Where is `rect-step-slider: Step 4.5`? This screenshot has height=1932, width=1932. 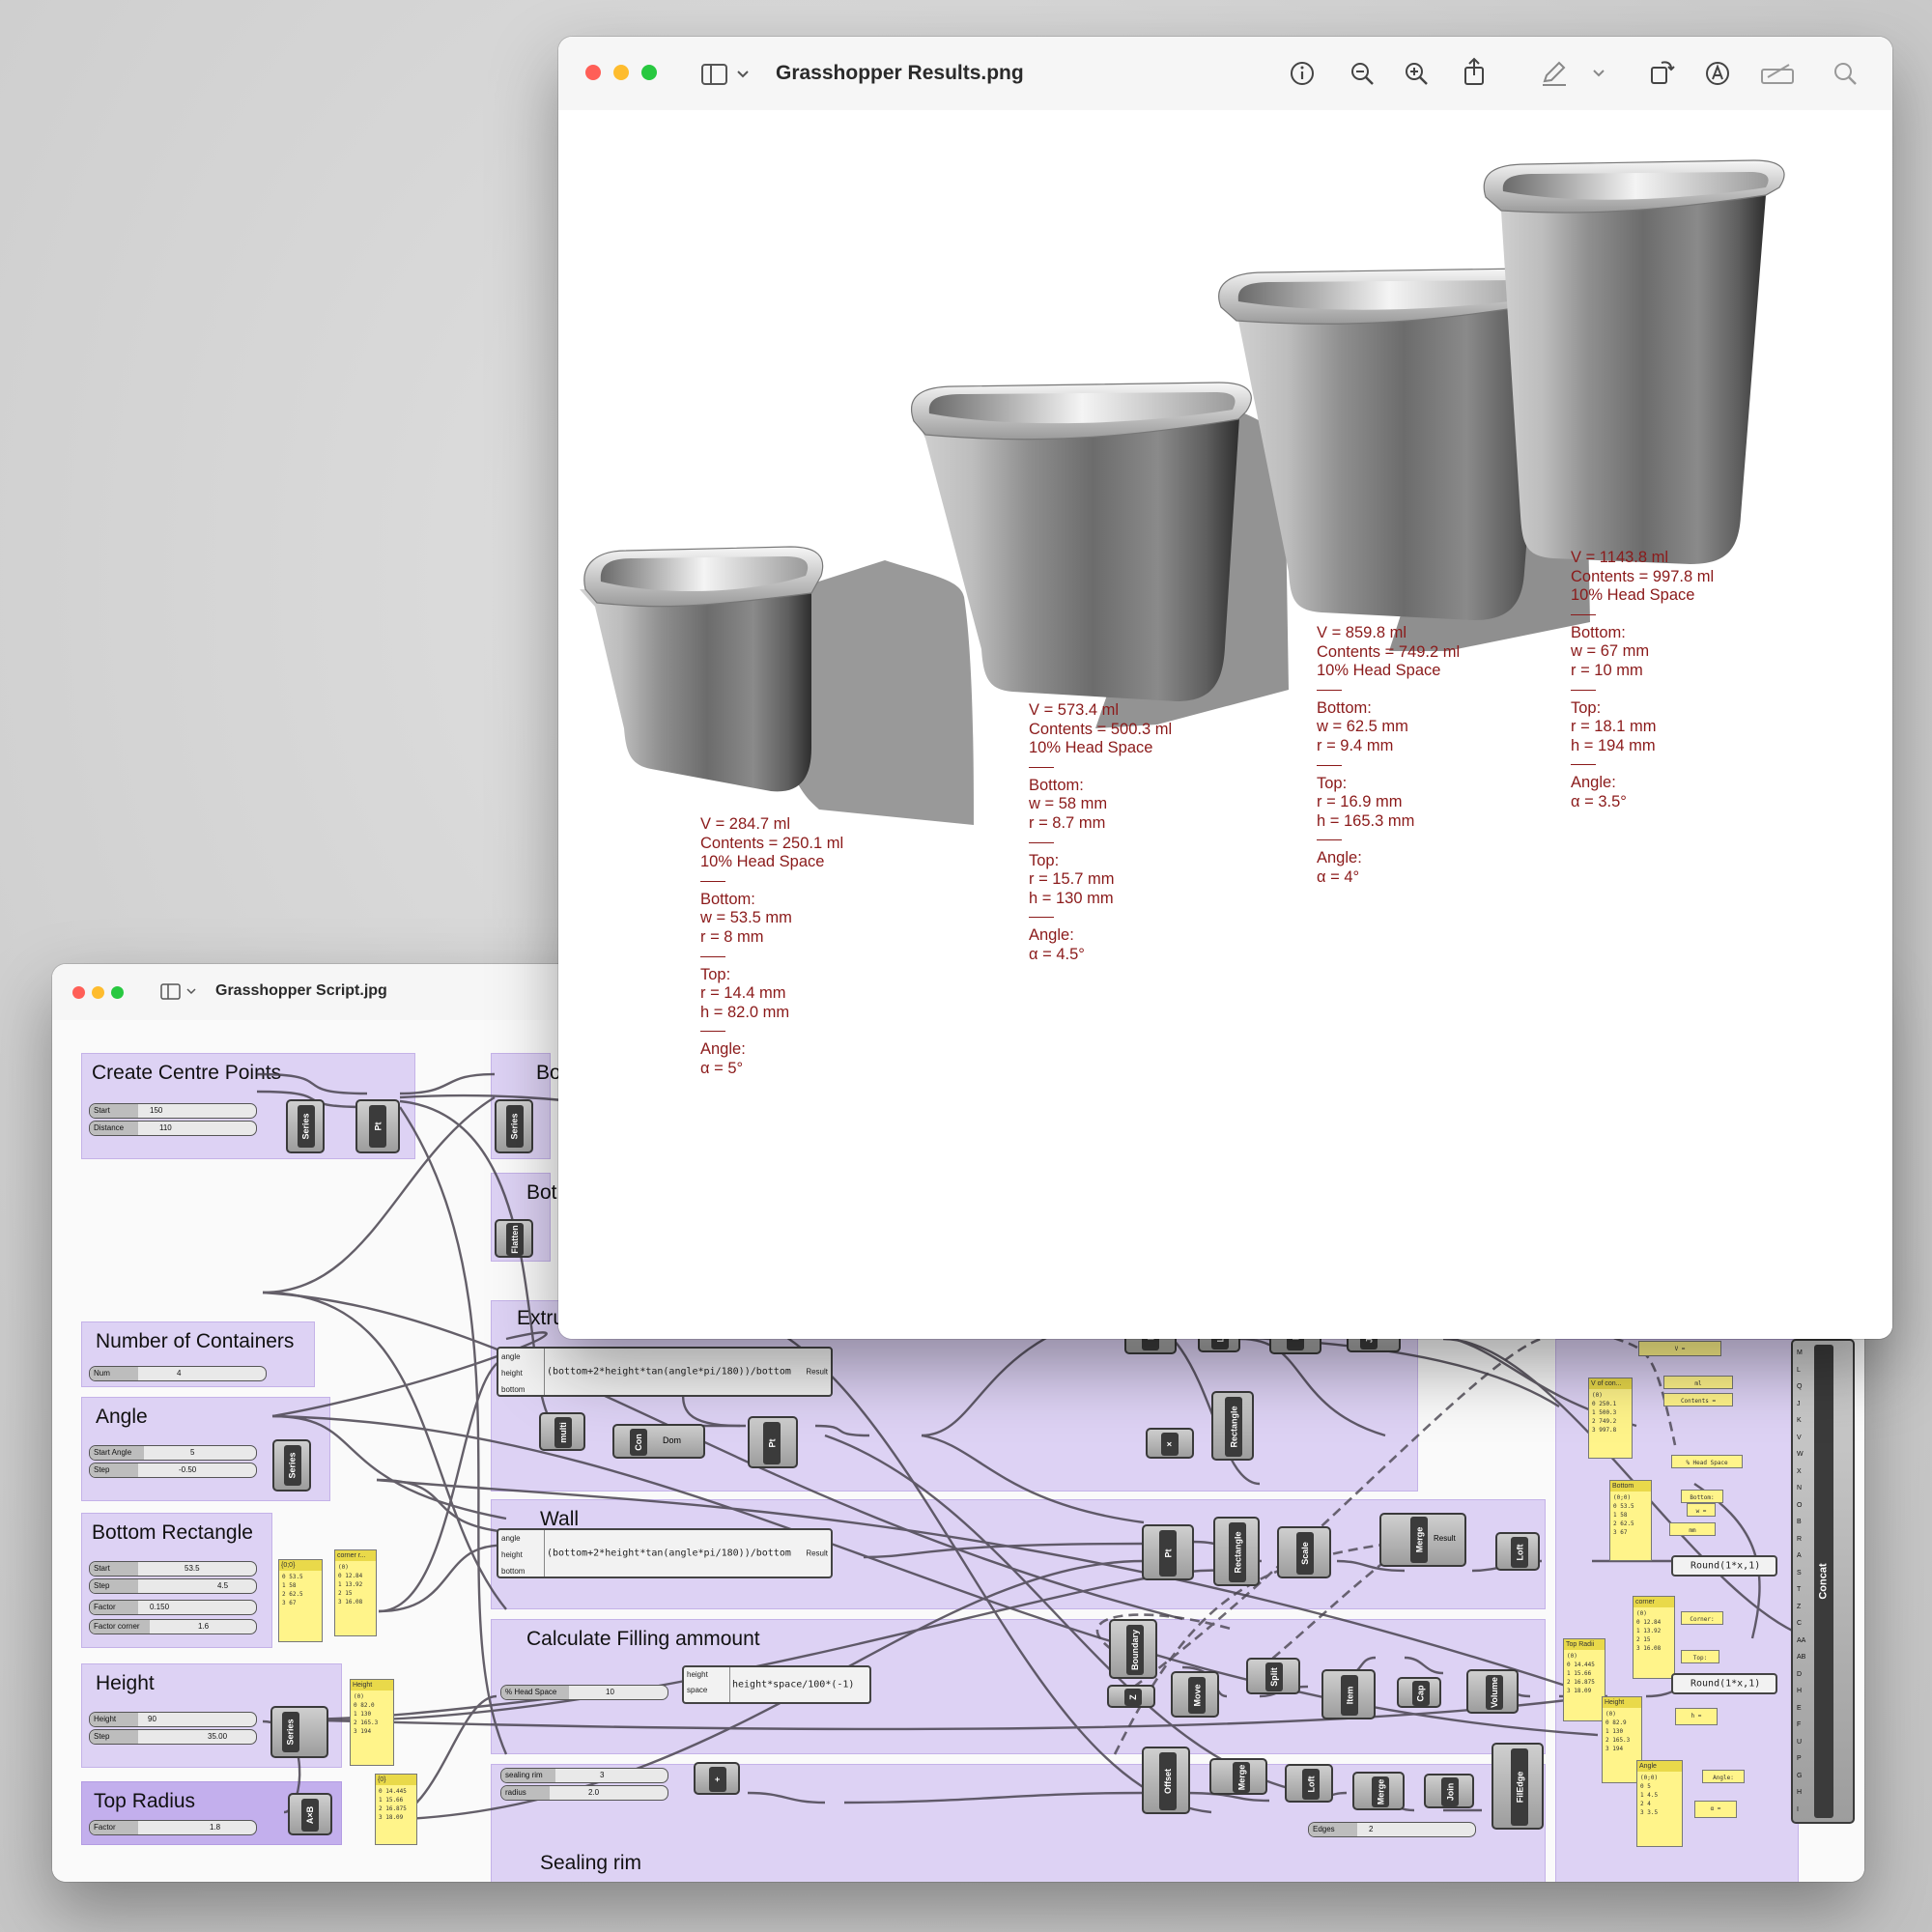
rect-step-slider: Step 4.5 is located at coordinates (173, 1586).